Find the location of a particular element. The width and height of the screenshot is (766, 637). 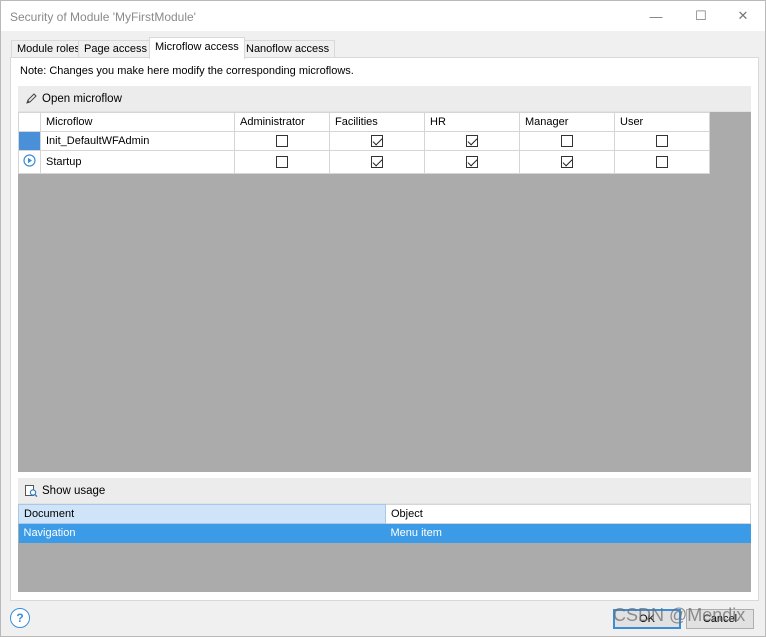

show-usage-button: Show usage is located at coordinates (384, 491).